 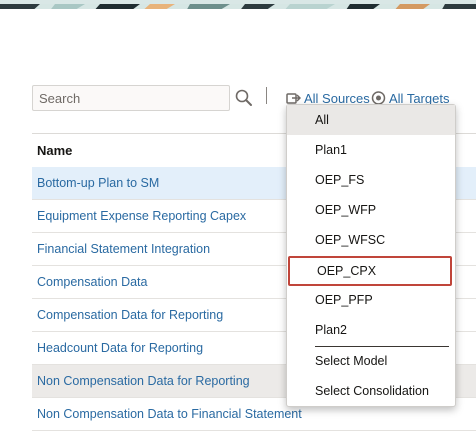 What do you see at coordinates (143, 381) in the screenshot?
I see `row-link: Non Compensation Data for Reporting` at bounding box center [143, 381].